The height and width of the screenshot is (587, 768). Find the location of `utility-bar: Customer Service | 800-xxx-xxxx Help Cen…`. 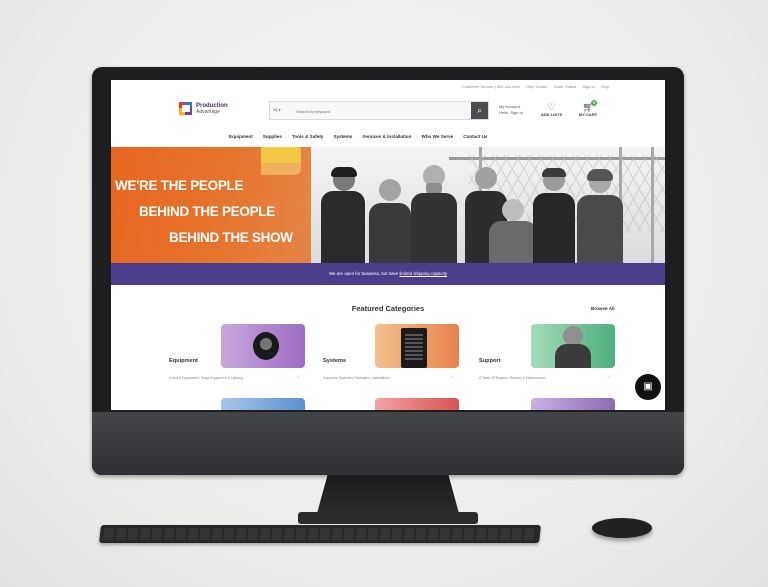

utility-bar: Customer Service | 800-xxx-xxxx Help Cen… is located at coordinates (388, 86).